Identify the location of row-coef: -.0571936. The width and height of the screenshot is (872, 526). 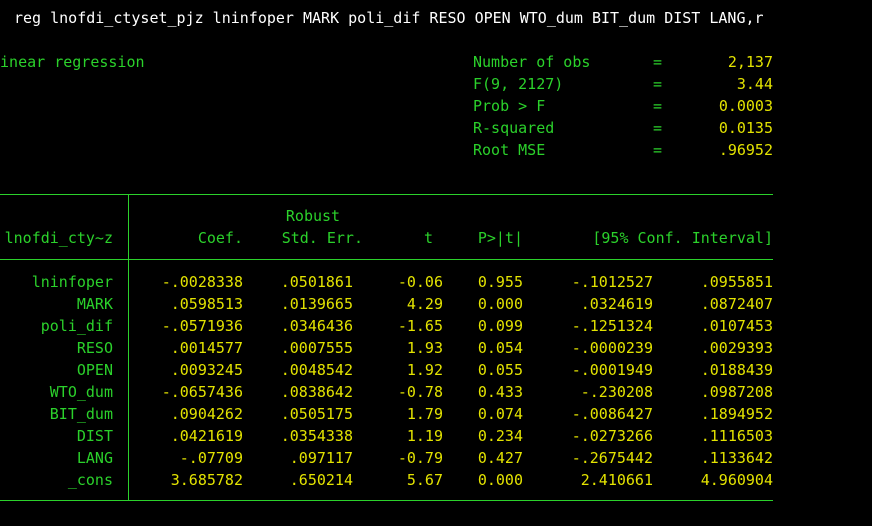
(202, 326).